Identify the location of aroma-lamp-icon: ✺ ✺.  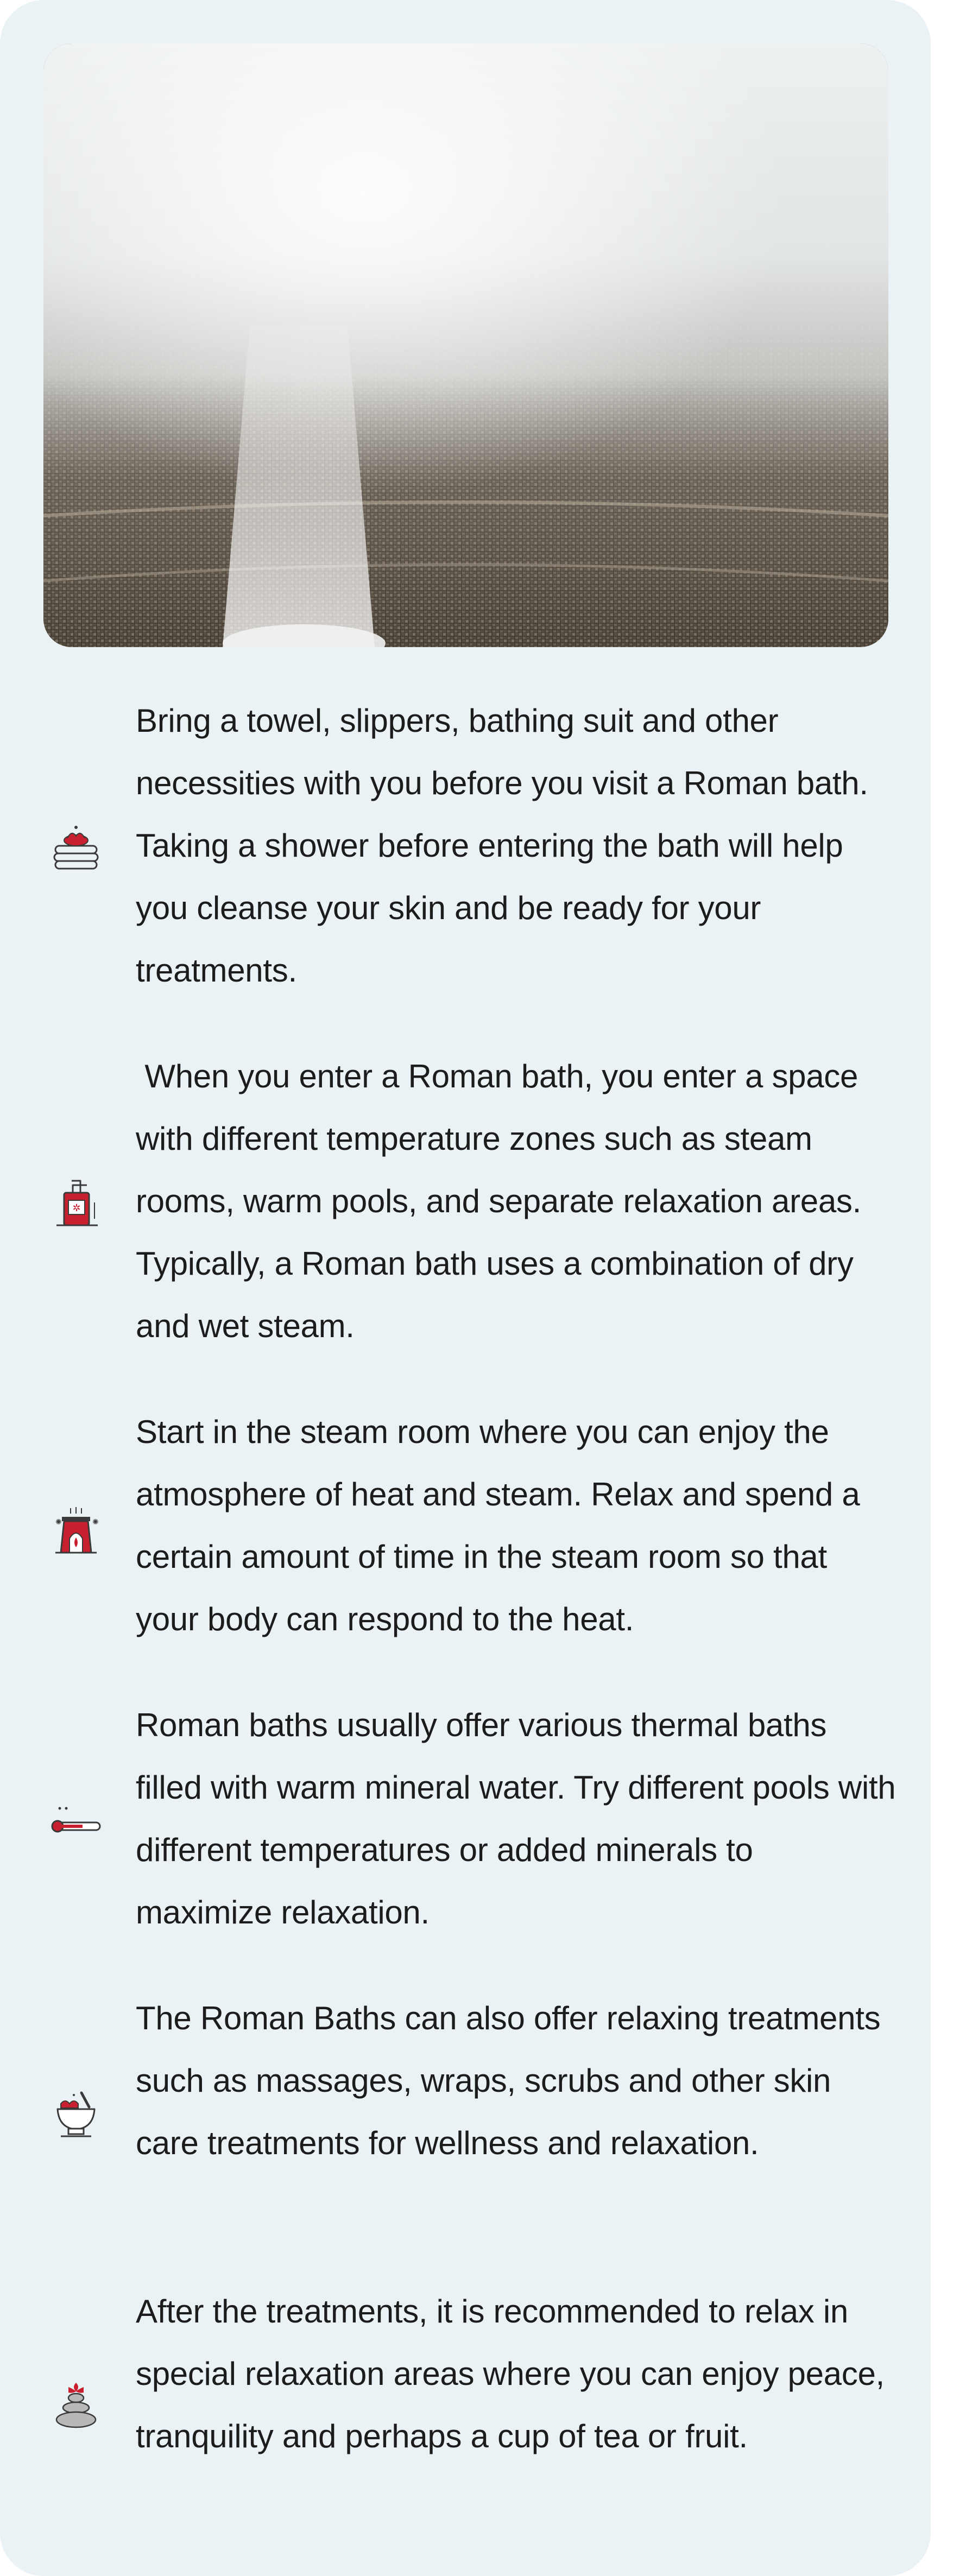
(76, 1531).